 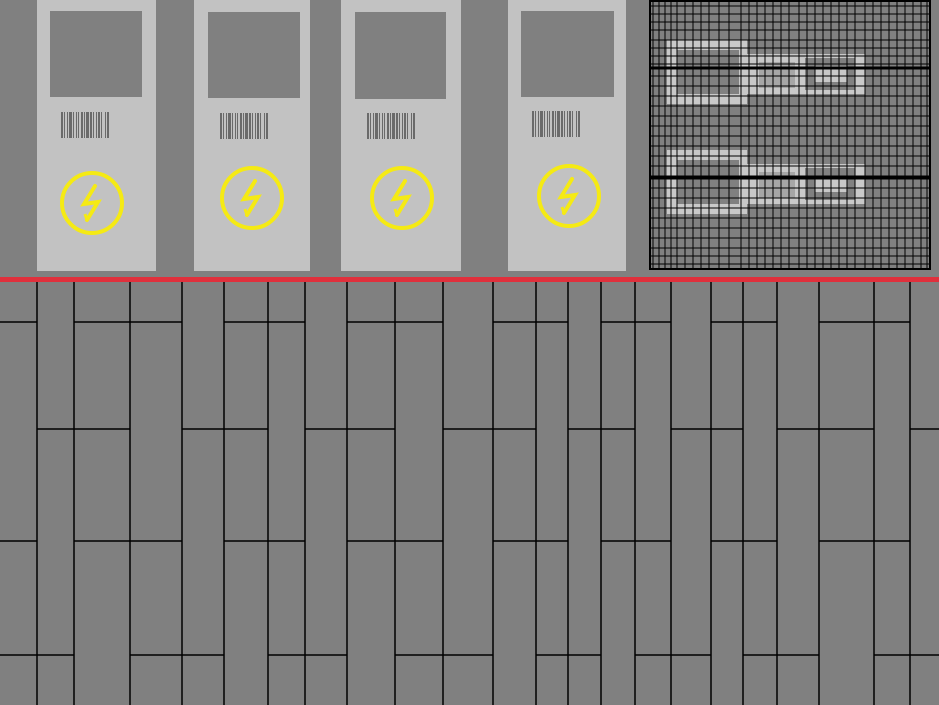 What do you see at coordinates (790, 135) in the screenshot?
I see `blueprint-grid-sign` at bounding box center [790, 135].